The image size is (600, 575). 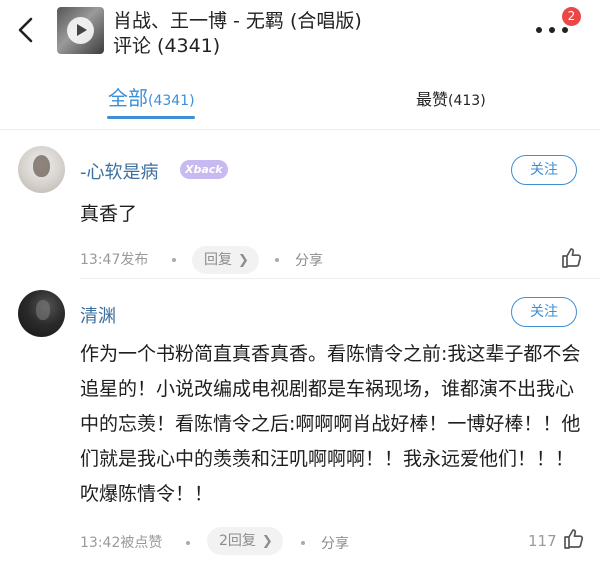 What do you see at coordinates (218, 260) in the screenshot?
I see `reply-label: 回复` at bounding box center [218, 260].